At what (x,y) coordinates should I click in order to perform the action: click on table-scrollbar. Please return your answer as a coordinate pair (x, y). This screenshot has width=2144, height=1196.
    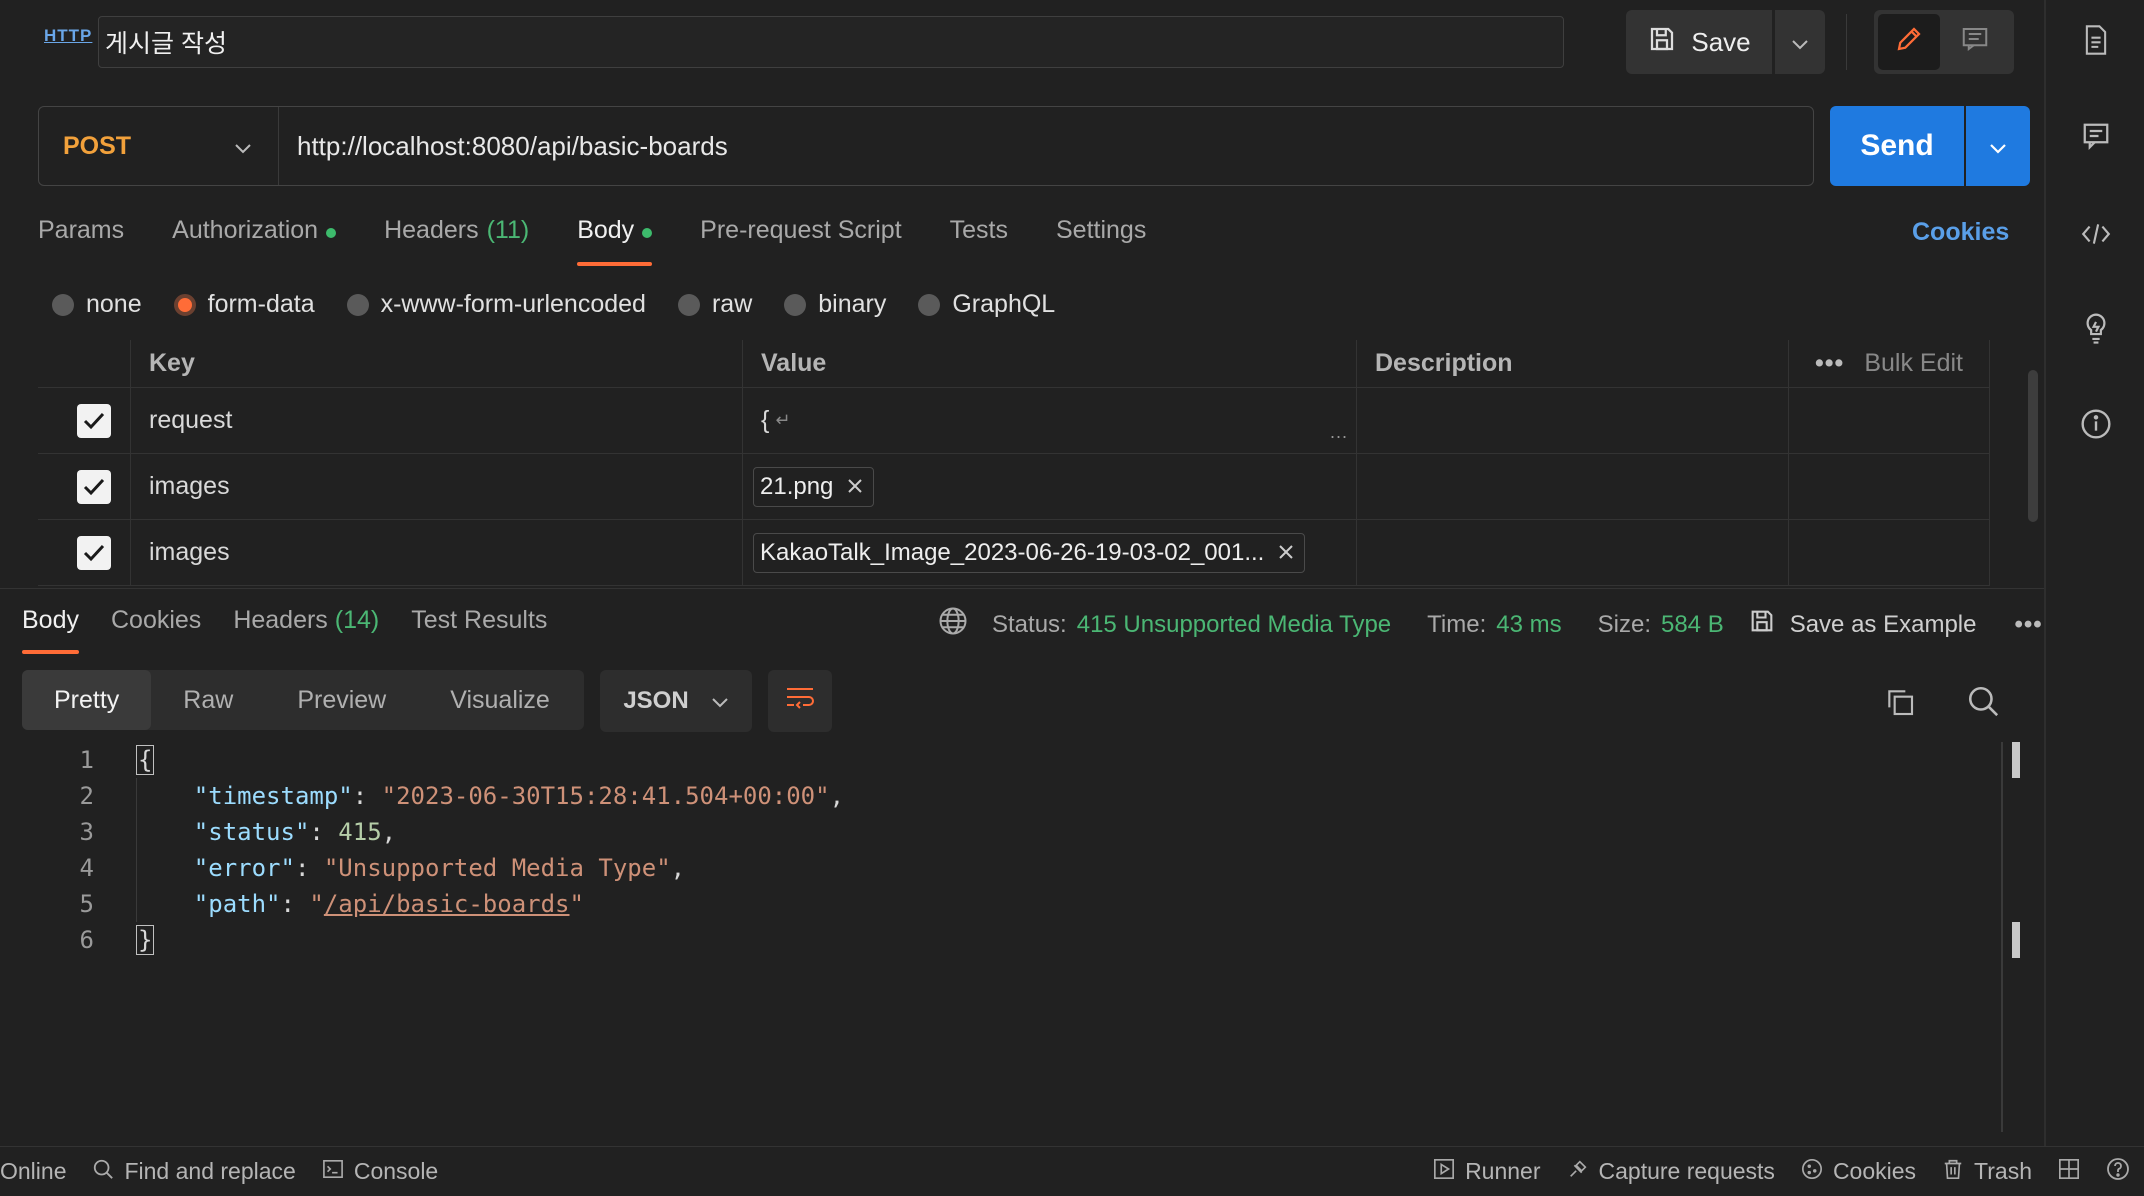
    Looking at the image, I should click on (2033, 446).